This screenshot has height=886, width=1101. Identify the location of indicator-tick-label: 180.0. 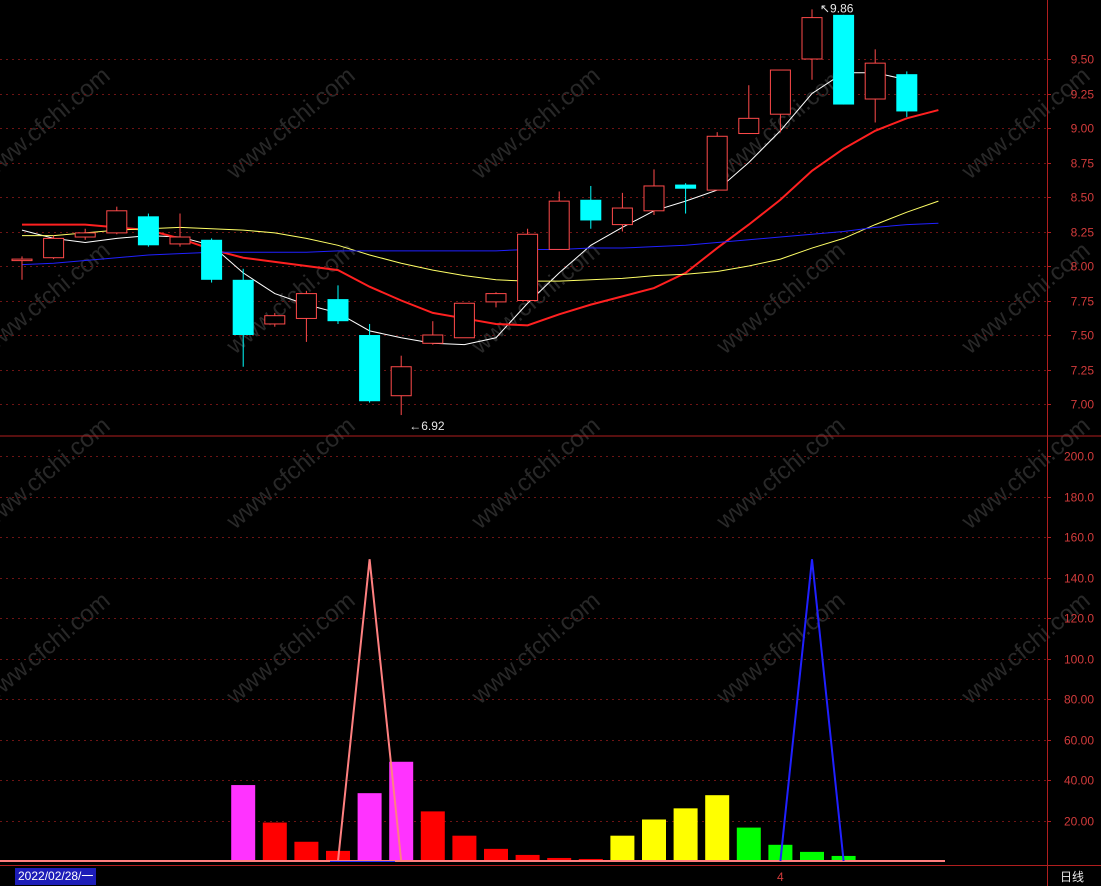
(1079, 498).